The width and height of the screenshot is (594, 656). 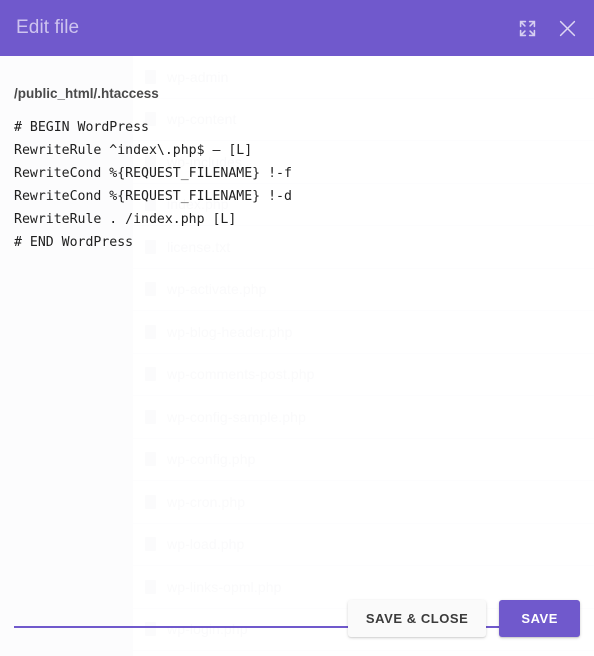 I want to click on save-button: SAVE, so click(x=539, y=618).